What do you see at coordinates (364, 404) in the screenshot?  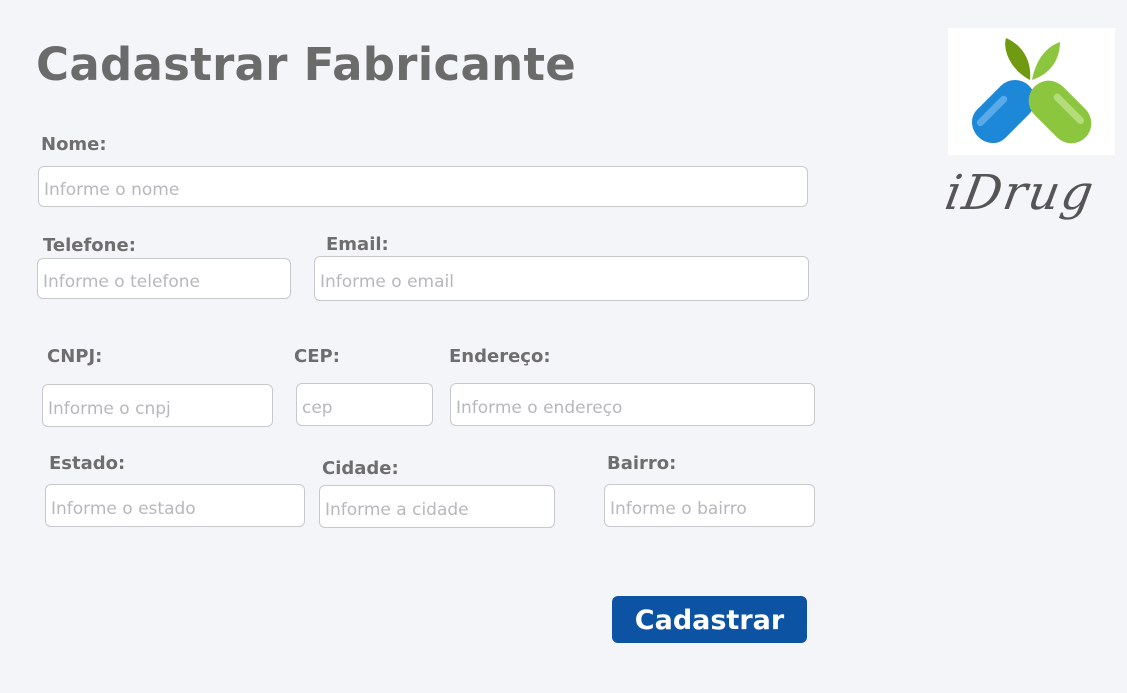 I see `cep-input` at bounding box center [364, 404].